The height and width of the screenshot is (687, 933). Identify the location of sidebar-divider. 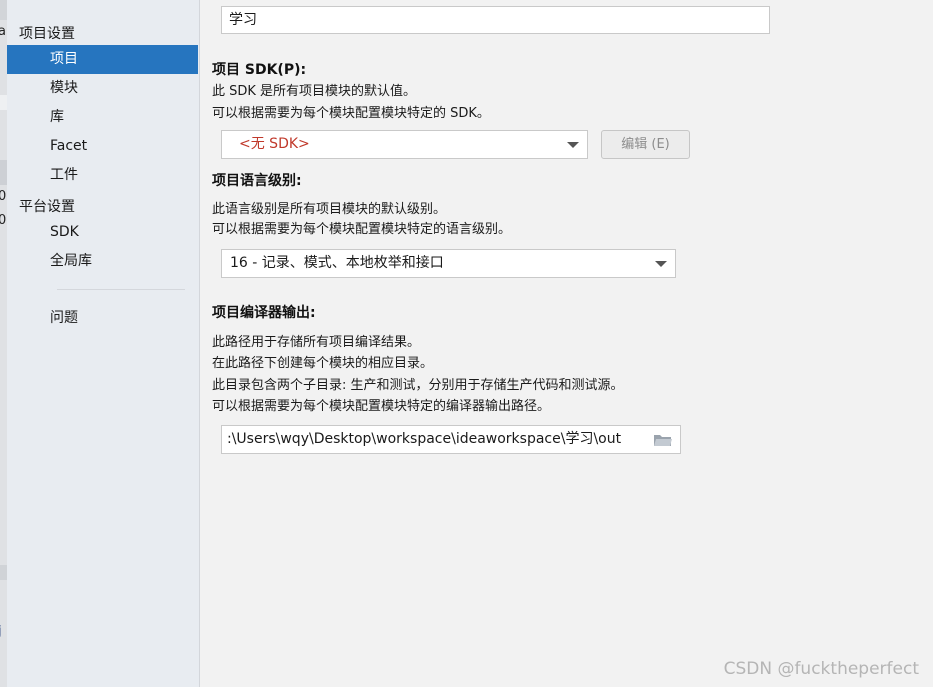
(121, 289).